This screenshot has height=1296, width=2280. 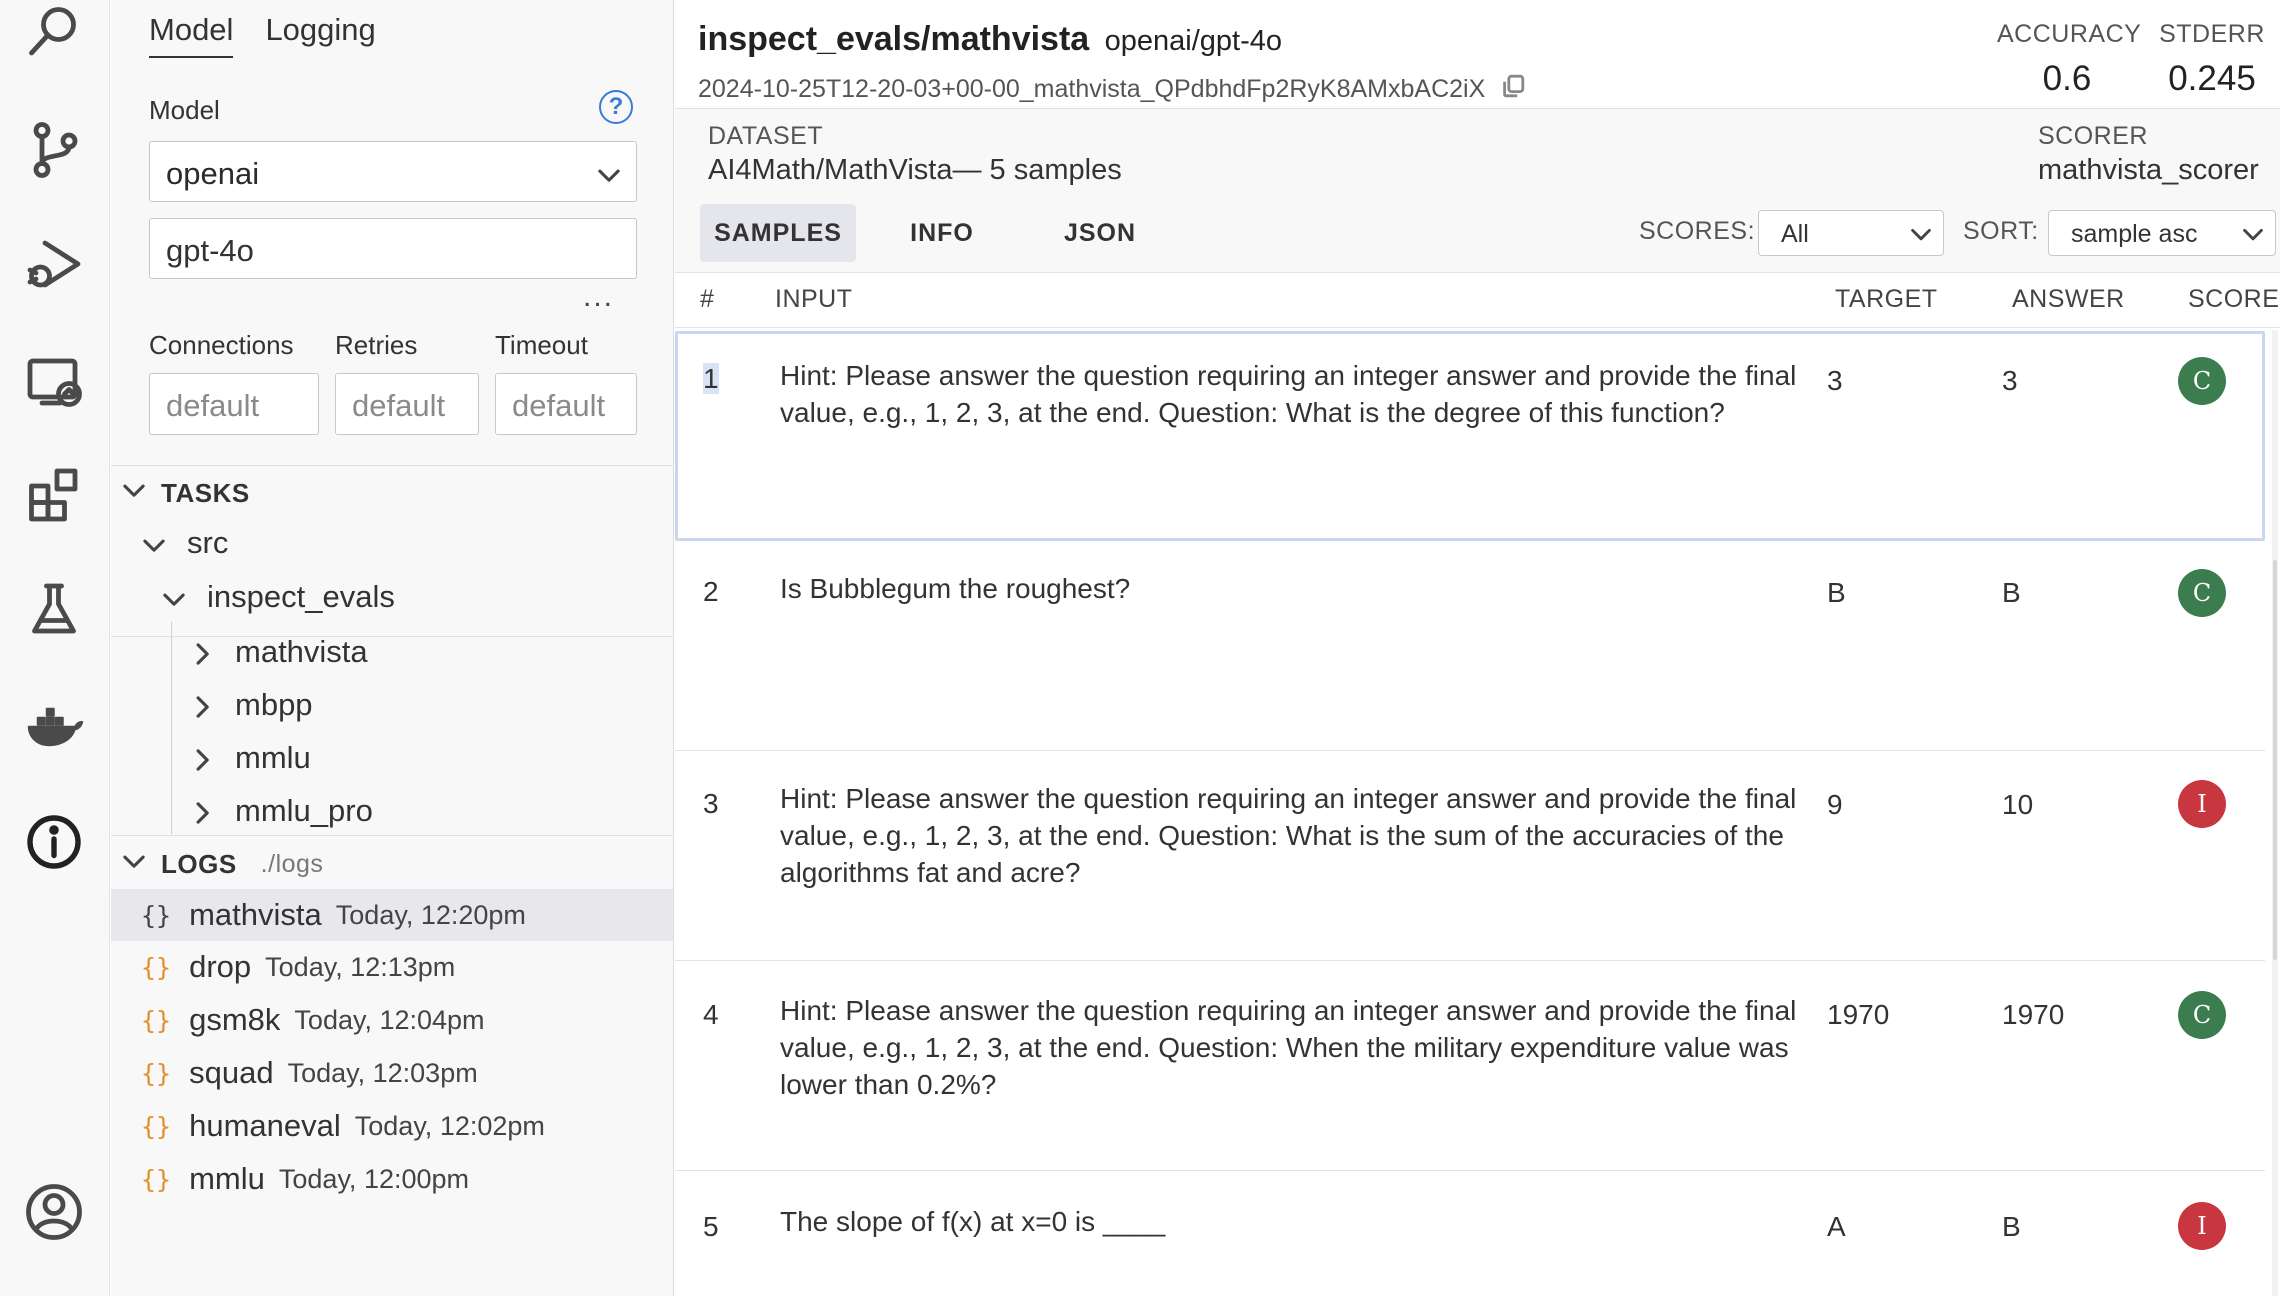 I want to click on tree-item-label: mathvista, so click(x=301, y=651).